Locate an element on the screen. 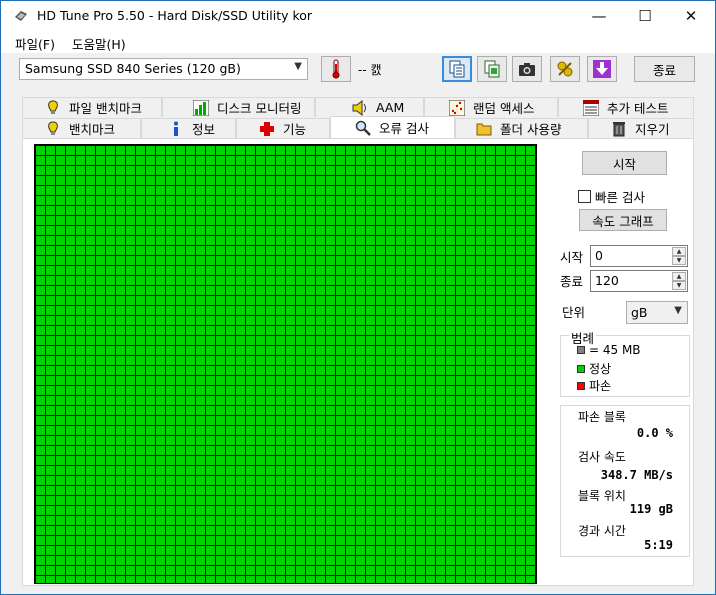 The height and width of the screenshot is (595, 716). elapsed-label: 경과 시간 is located at coordinates (602, 531).